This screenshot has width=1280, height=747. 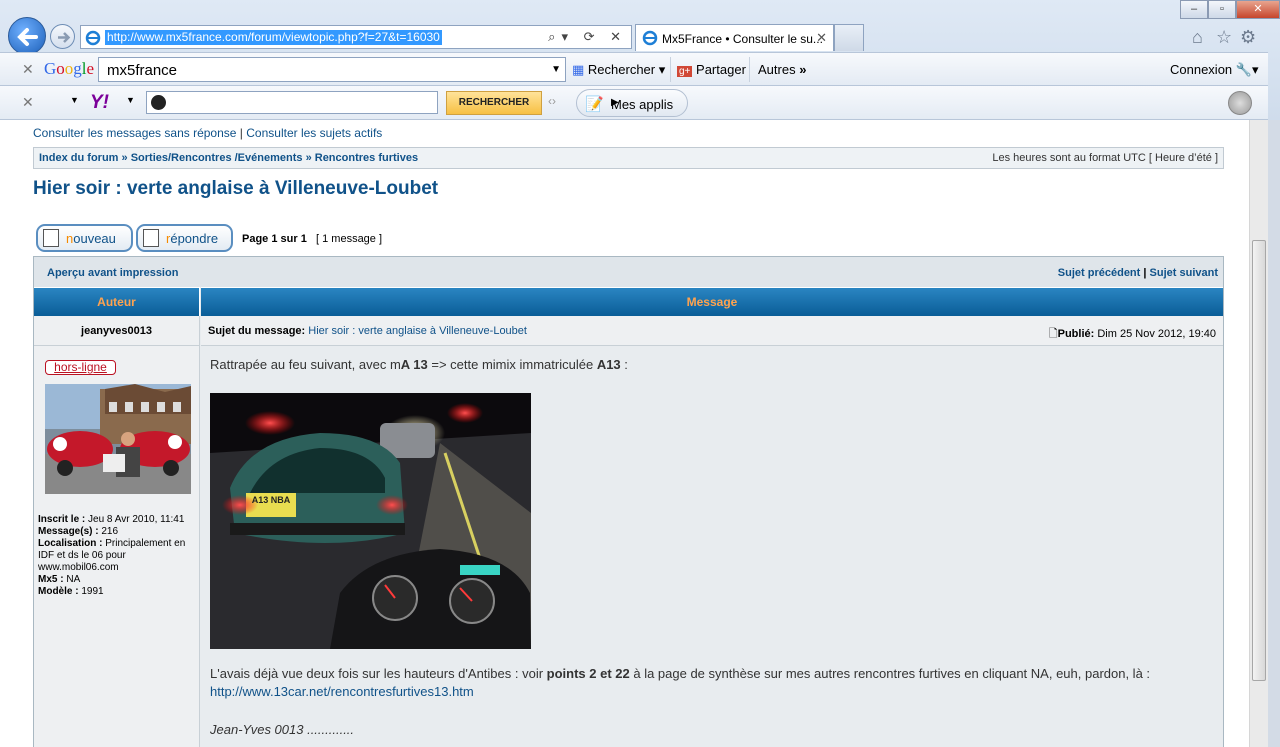 What do you see at coordinates (1259, 460) in the screenshot?
I see `scrollbar-thumb` at bounding box center [1259, 460].